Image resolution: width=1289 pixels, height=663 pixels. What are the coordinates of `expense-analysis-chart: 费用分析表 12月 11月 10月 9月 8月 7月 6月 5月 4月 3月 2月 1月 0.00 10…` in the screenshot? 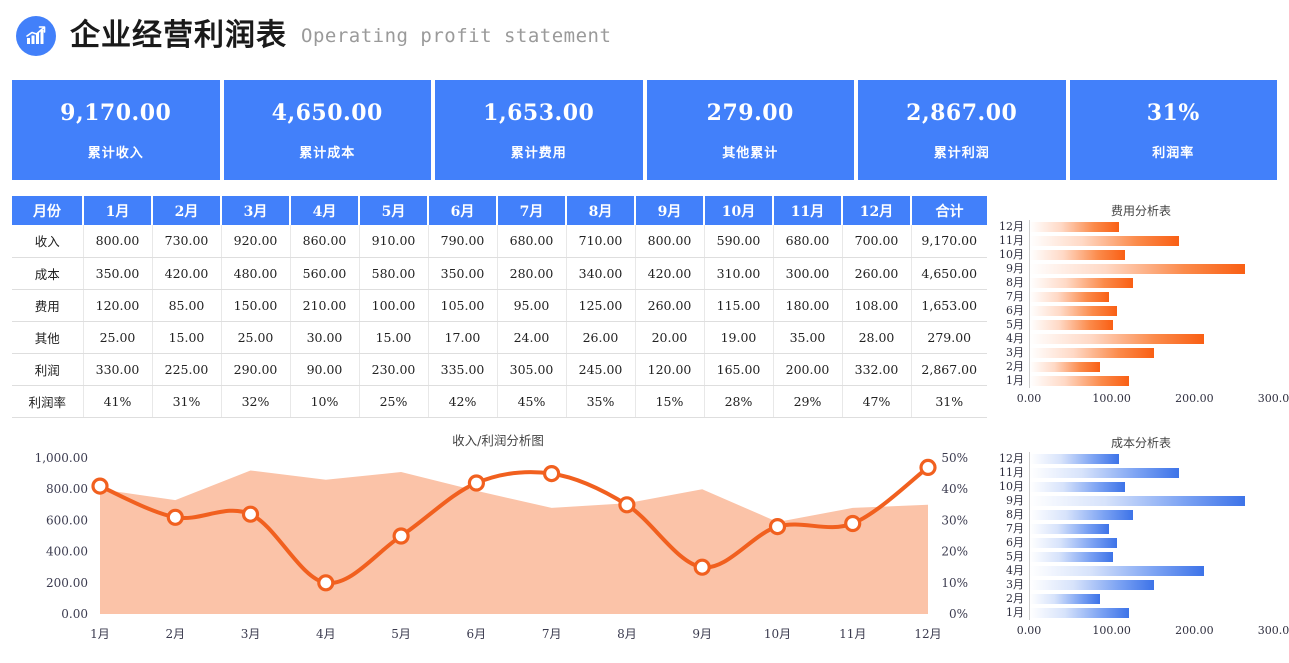 It's located at (1142, 307).